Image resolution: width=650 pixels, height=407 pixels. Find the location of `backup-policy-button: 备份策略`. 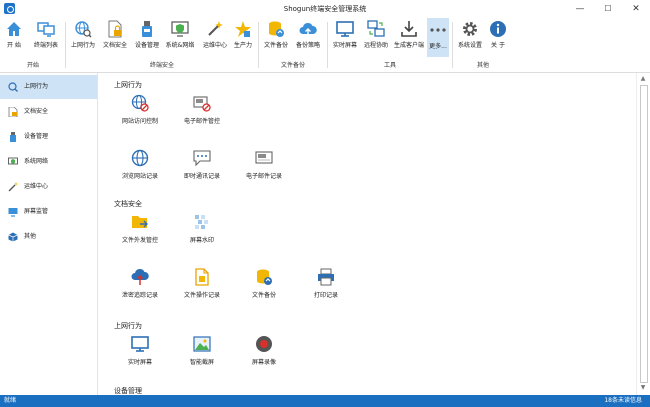

backup-policy-button: 备份策略 is located at coordinates (308, 38).